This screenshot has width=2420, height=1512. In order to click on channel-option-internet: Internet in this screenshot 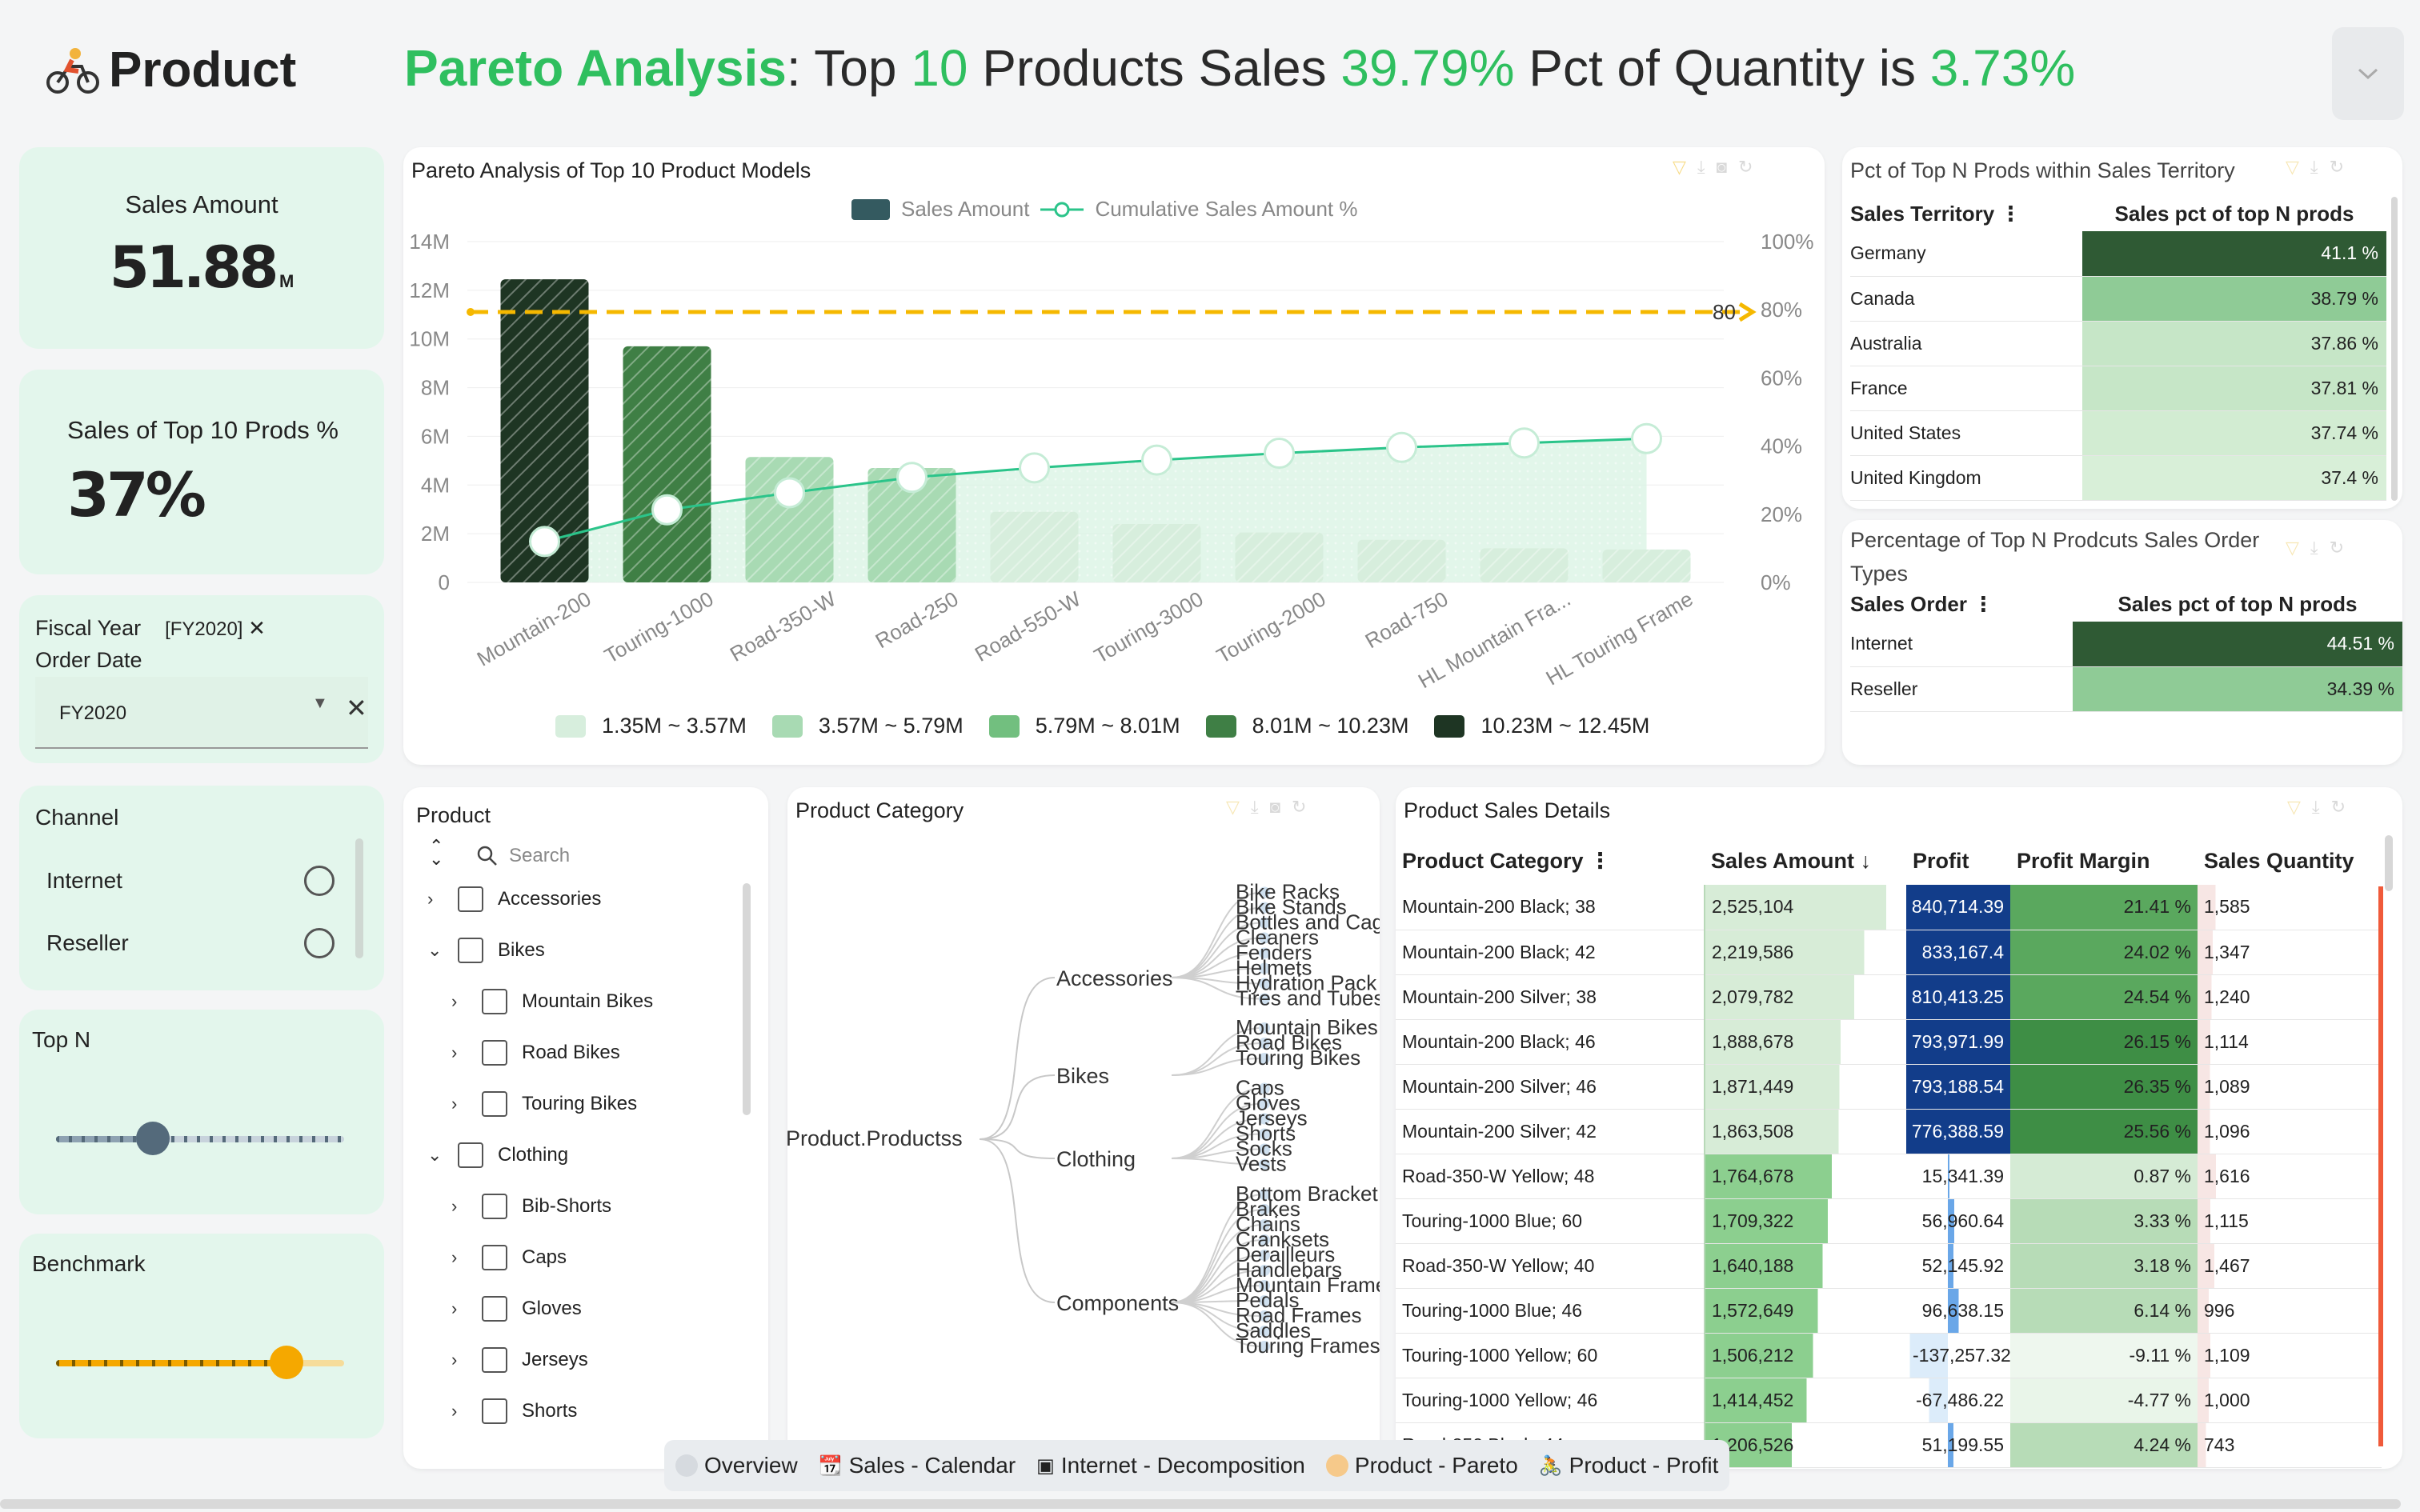, I will do `click(190, 881)`.